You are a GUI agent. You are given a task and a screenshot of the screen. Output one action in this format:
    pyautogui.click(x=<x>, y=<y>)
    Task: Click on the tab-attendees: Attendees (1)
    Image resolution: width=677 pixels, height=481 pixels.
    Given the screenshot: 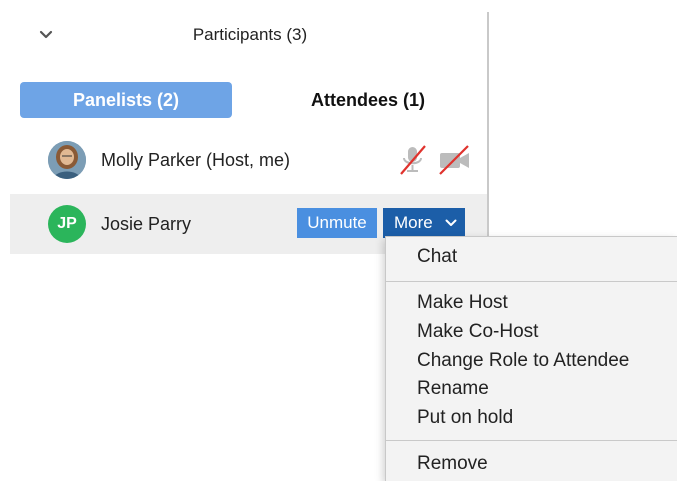 What is the action you would take?
    pyautogui.click(x=368, y=100)
    